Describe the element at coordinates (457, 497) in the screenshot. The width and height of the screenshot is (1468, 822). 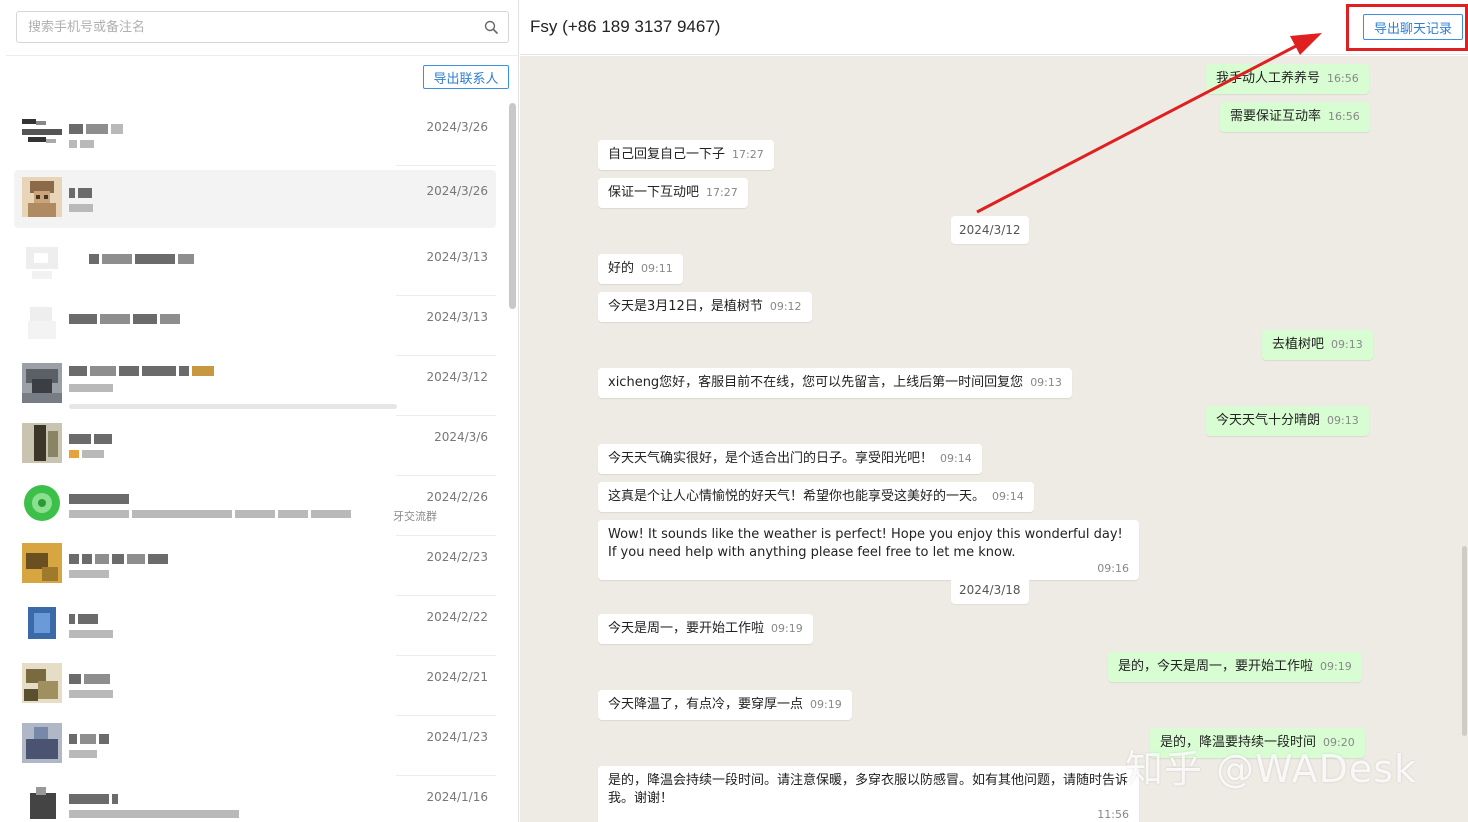
I see `contact-date: 2024/2/26` at that location.